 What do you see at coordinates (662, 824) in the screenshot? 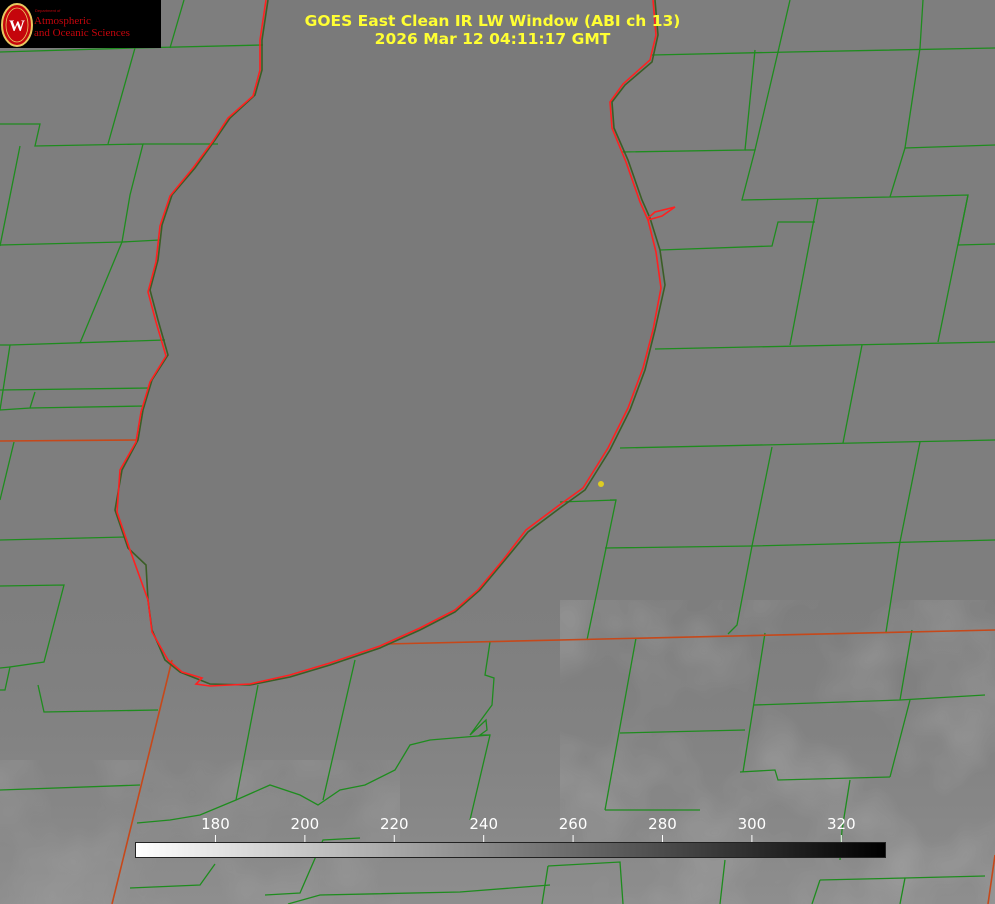
I see `colorbar-tick-label: 280` at bounding box center [662, 824].